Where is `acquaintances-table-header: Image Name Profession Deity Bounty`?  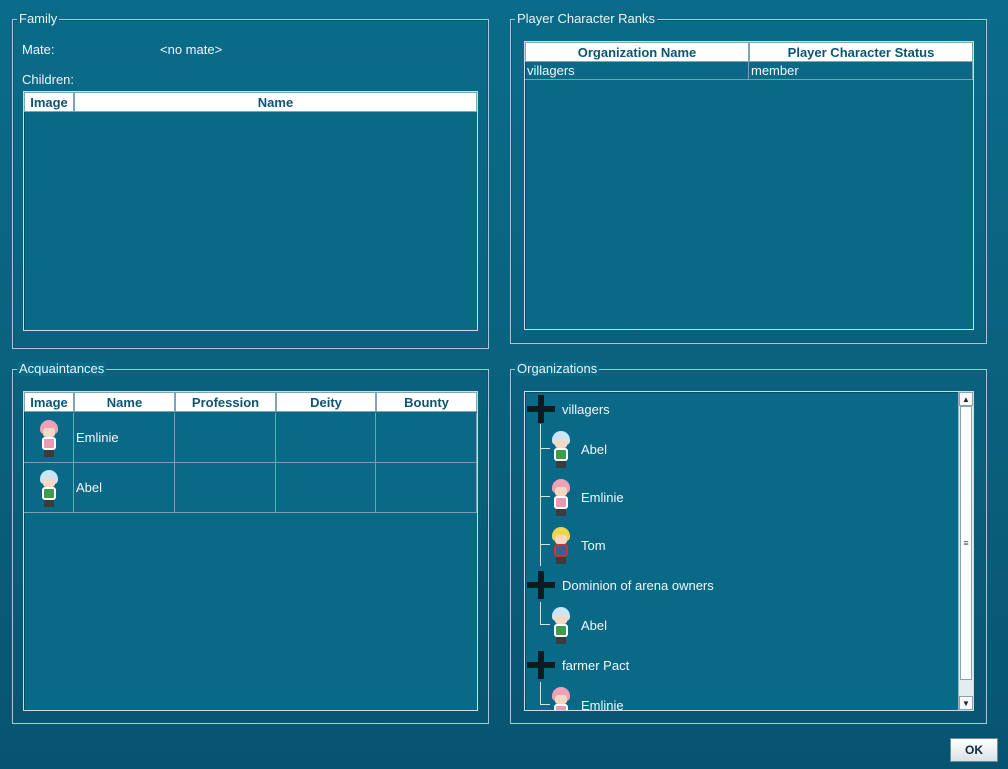 acquaintances-table-header: Image Name Profession Deity Bounty is located at coordinates (250, 402).